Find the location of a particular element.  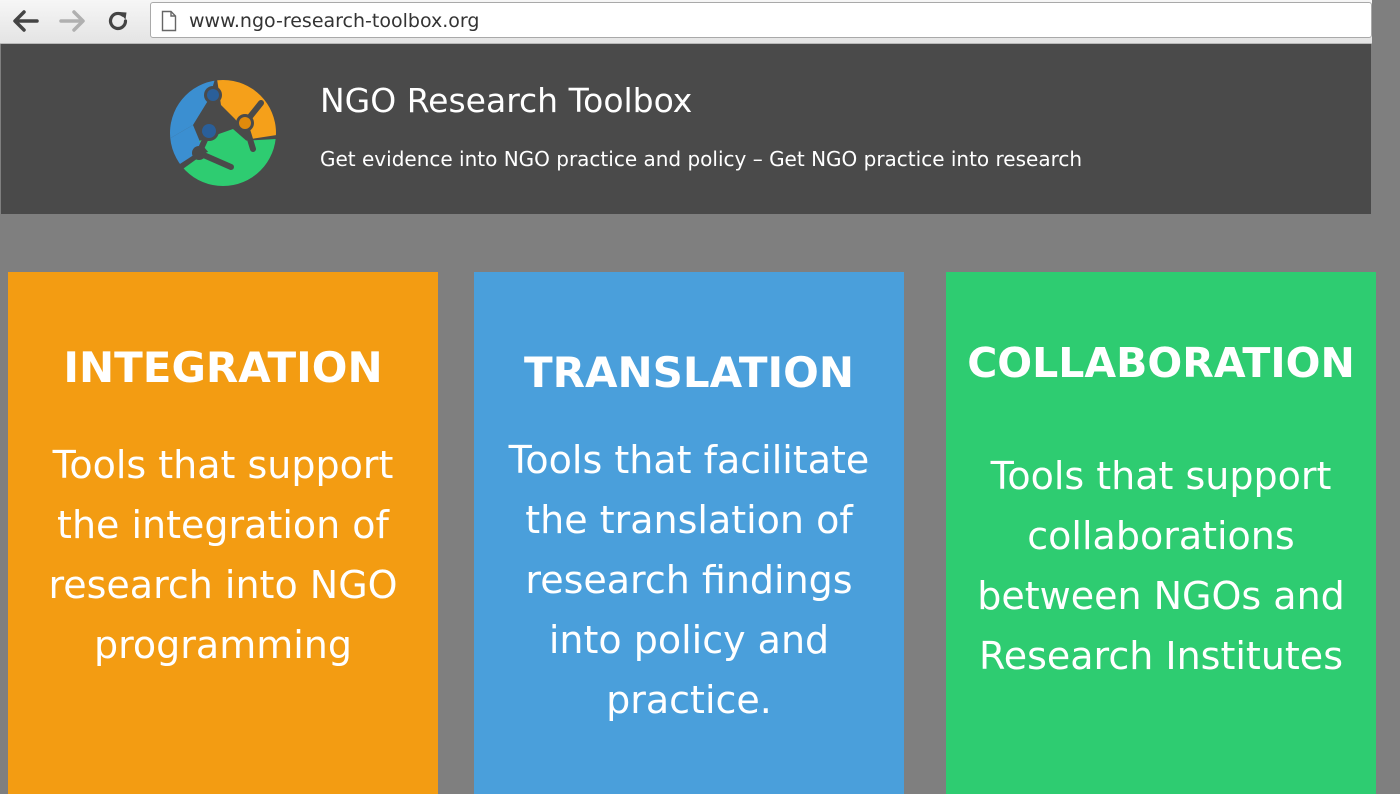

card-title: COLLABORATION is located at coordinates (1161, 363).